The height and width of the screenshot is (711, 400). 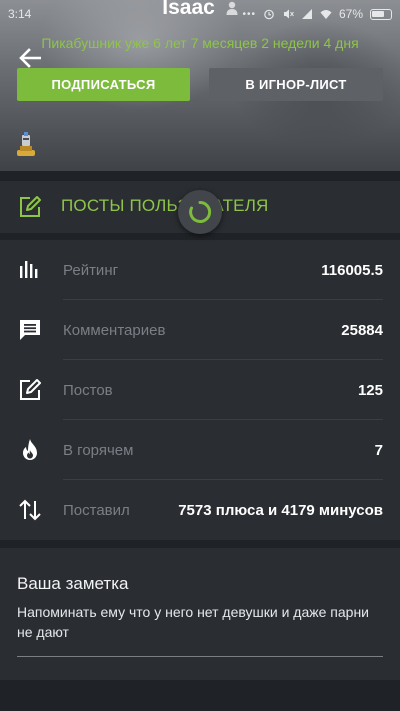 What do you see at coordinates (370, 390) in the screenshot?
I see `stat-value: 125` at bounding box center [370, 390].